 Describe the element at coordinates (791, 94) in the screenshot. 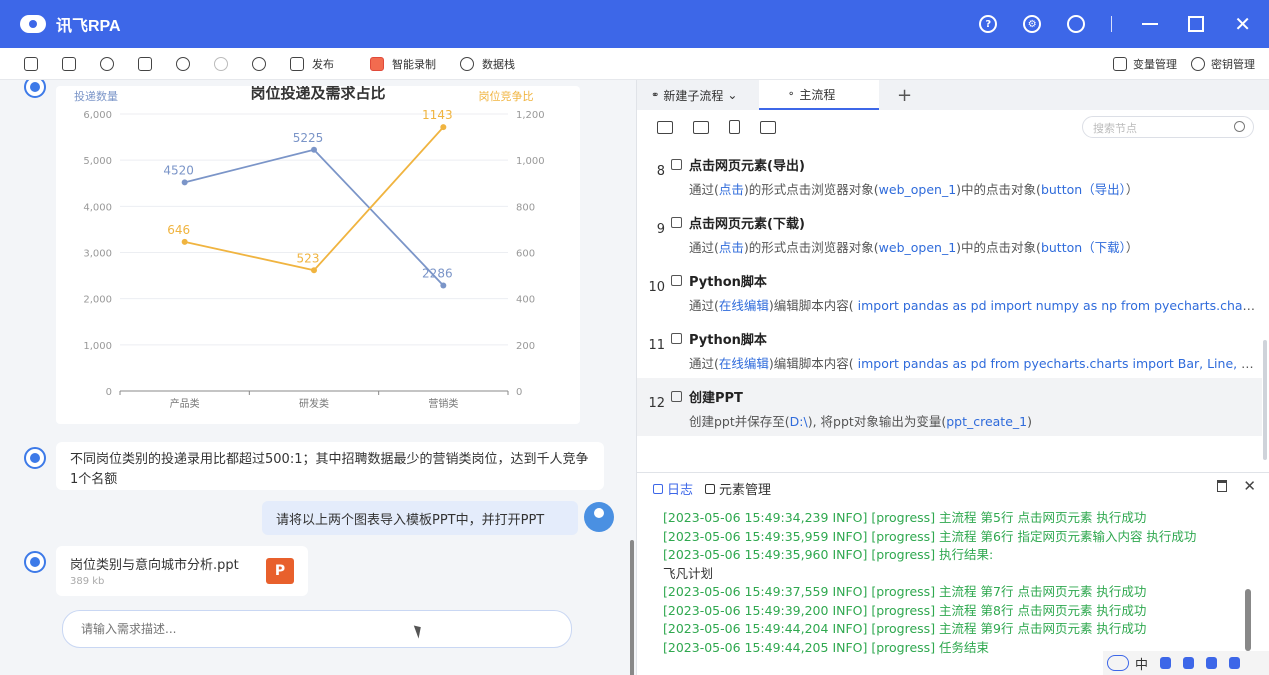

I see `flow-icon: ⚬` at that location.